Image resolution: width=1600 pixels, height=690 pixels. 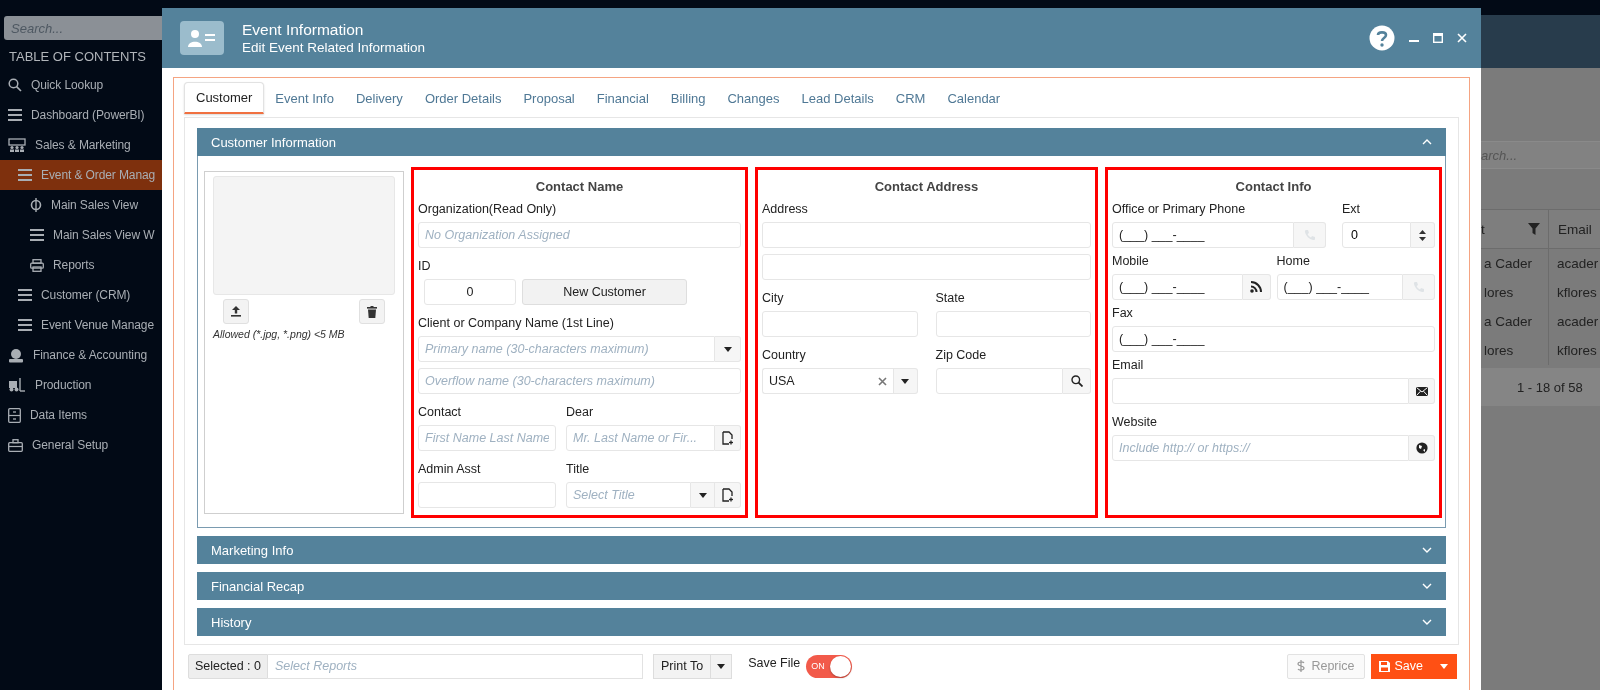 What do you see at coordinates (81, 385) in the screenshot?
I see `sidebar-item: Production` at bounding box center [81, 385].